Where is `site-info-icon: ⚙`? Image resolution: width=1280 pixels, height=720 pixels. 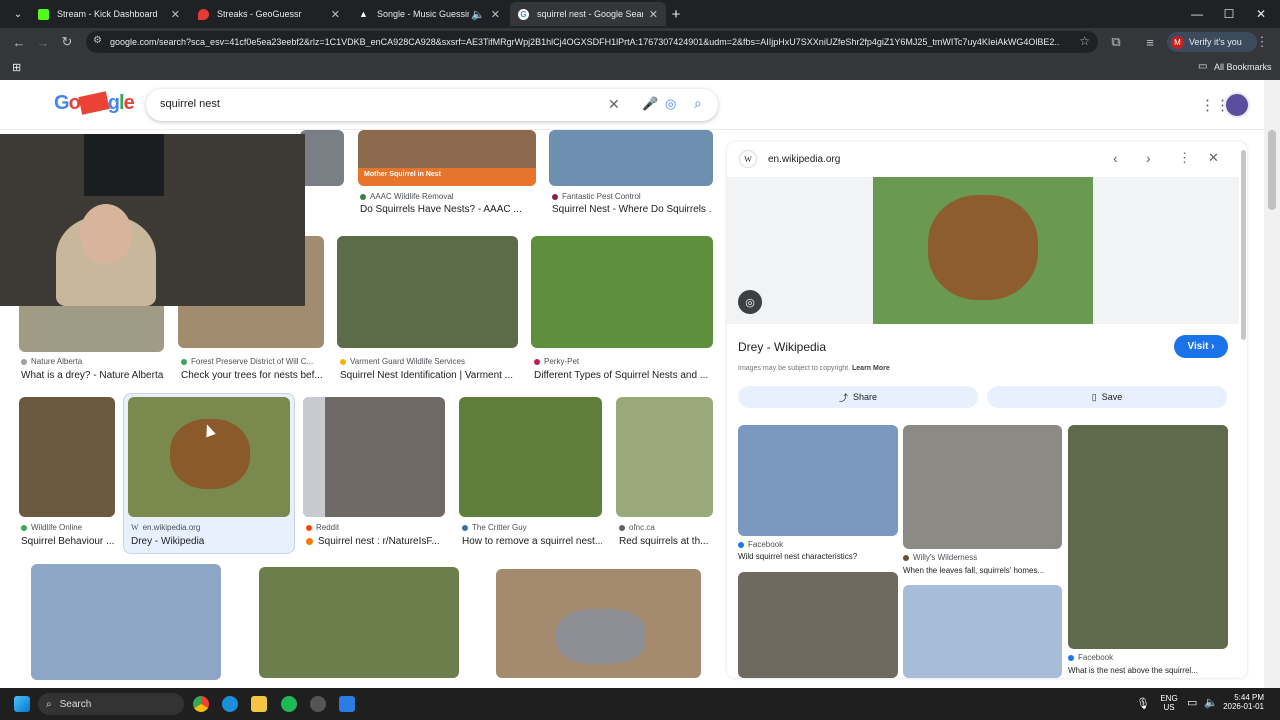
site-info-icon: ⚙ is located at coordinates (97, 40).